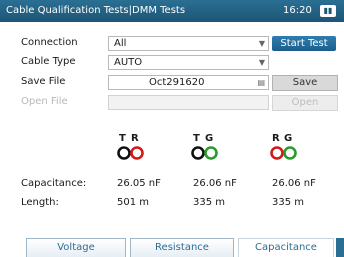 Image resolution: width=344 pixels, height=257 pixels. I want to click on length-value: 501 m, so click(133, 202).